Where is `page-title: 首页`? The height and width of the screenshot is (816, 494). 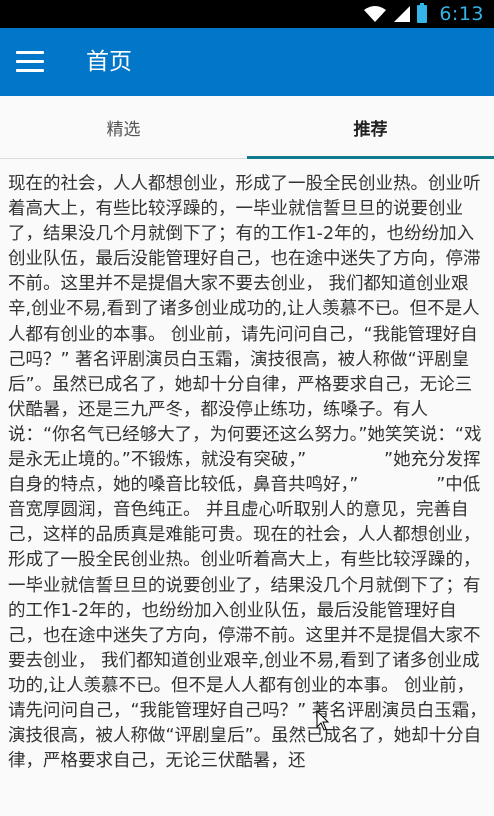 page-title: 首页 is located at coordinates (109, 62).